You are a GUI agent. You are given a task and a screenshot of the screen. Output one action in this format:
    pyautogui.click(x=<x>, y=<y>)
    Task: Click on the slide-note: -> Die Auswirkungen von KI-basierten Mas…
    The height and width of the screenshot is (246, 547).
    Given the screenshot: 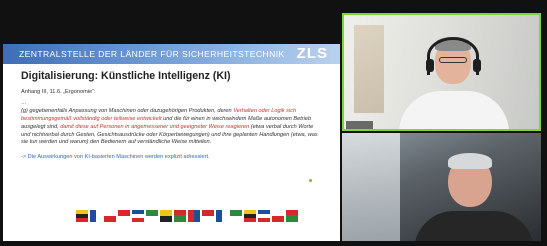 What is the action you would take?
    pyautogui.click(x=115, y=157)
    